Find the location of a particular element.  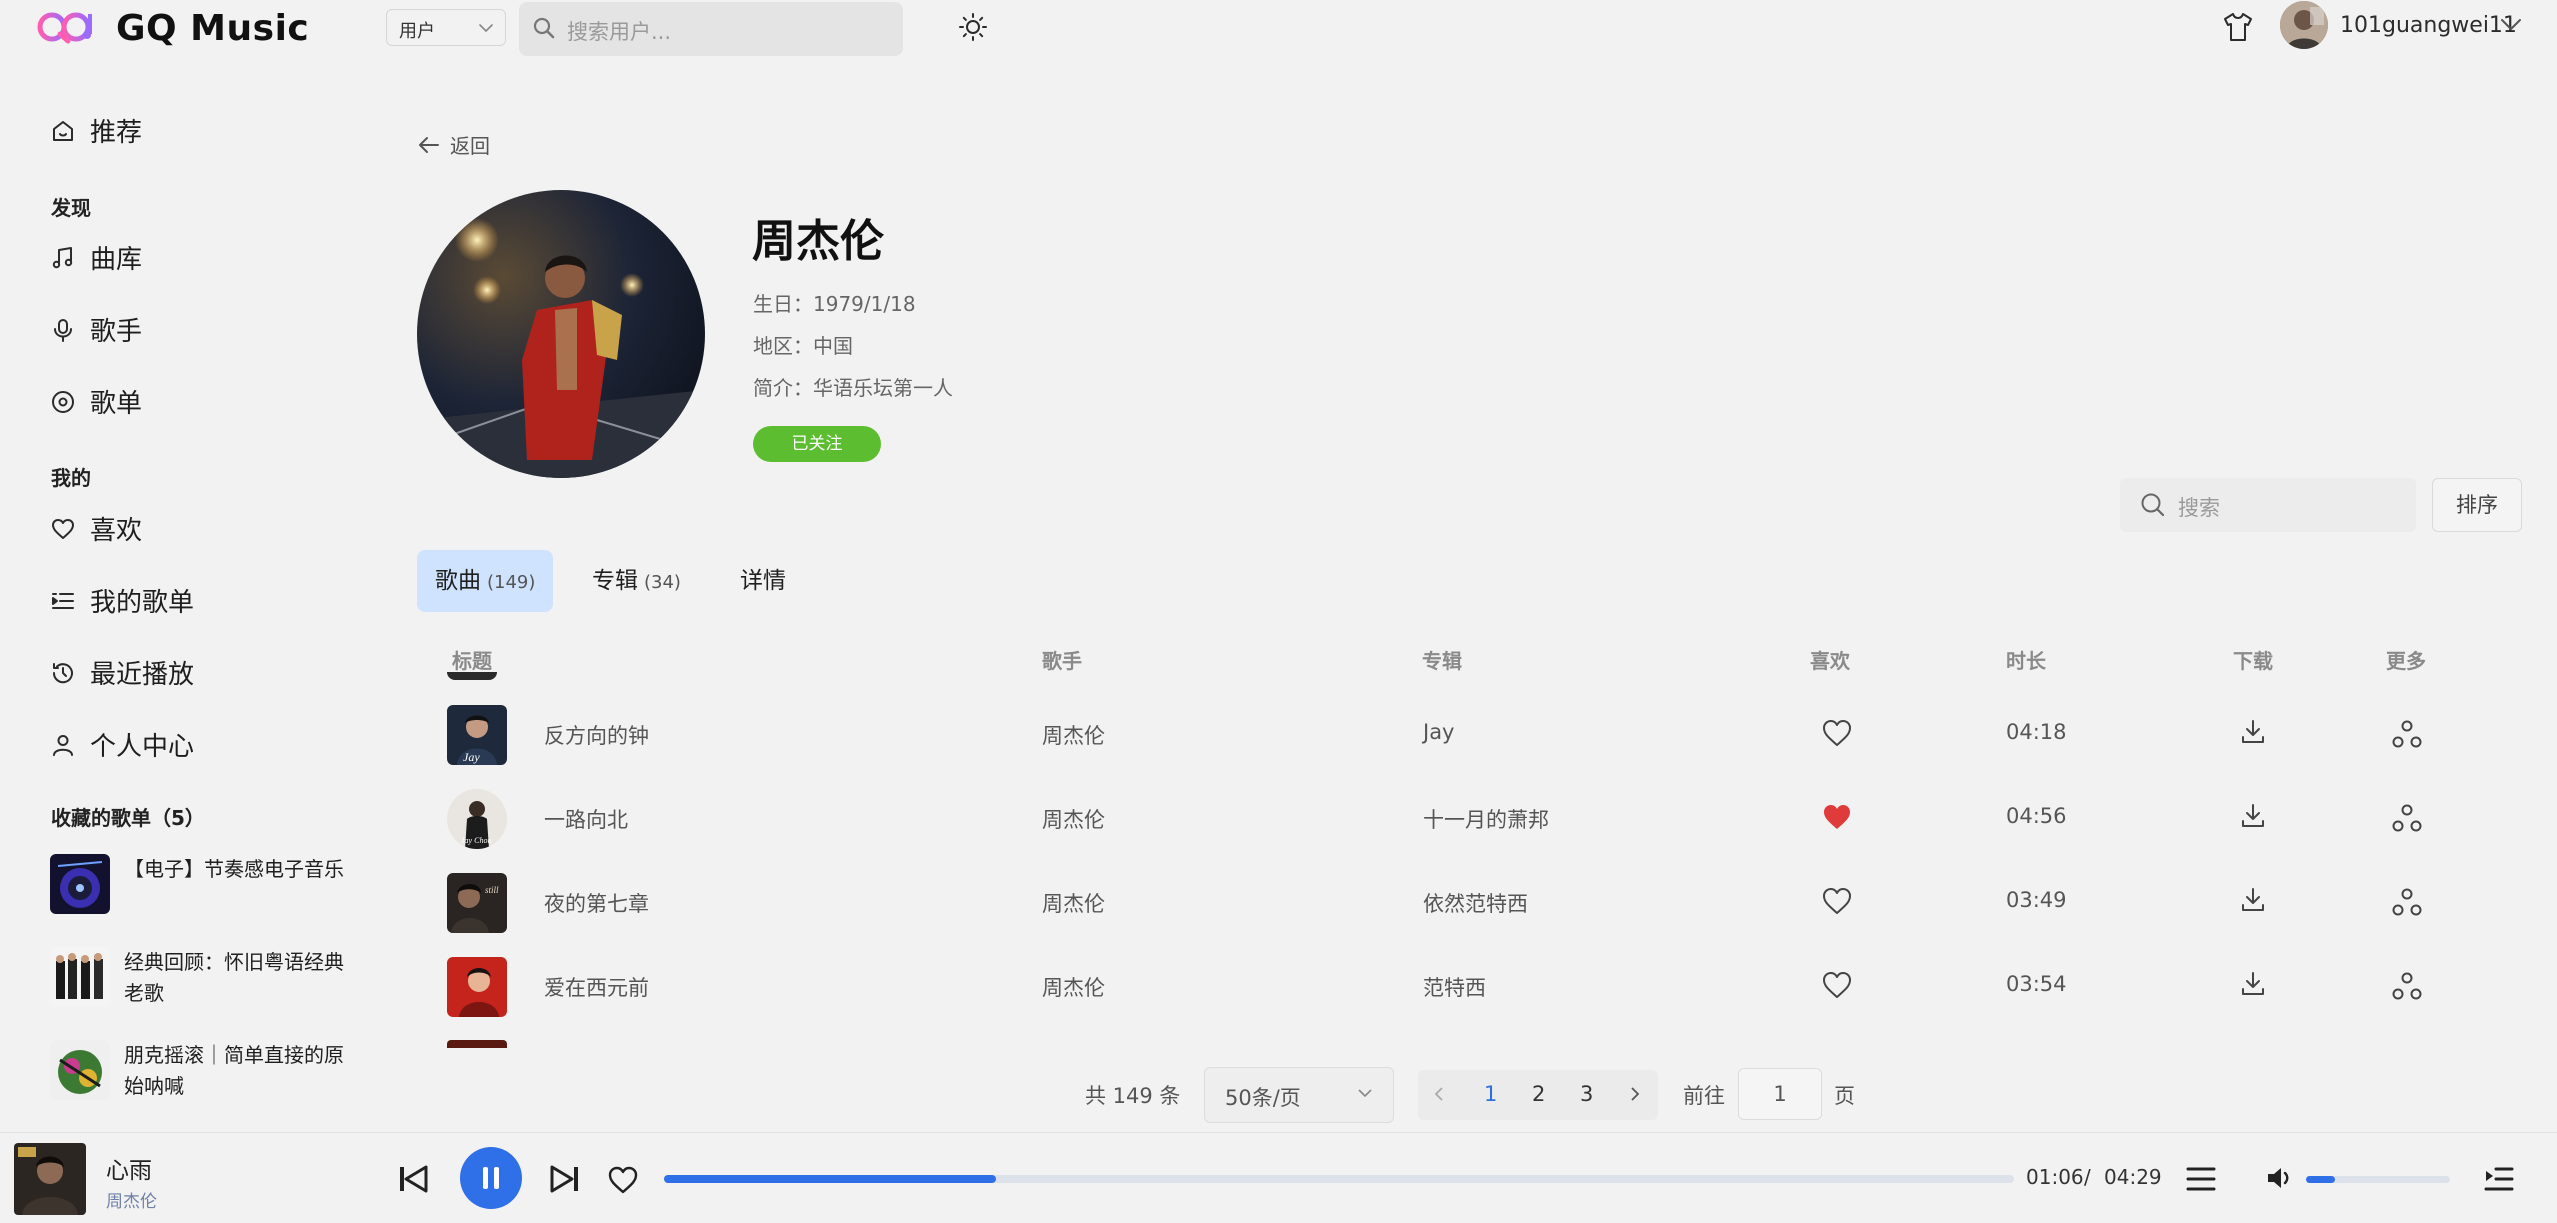

song-cover is located at coordinates (477, 987).